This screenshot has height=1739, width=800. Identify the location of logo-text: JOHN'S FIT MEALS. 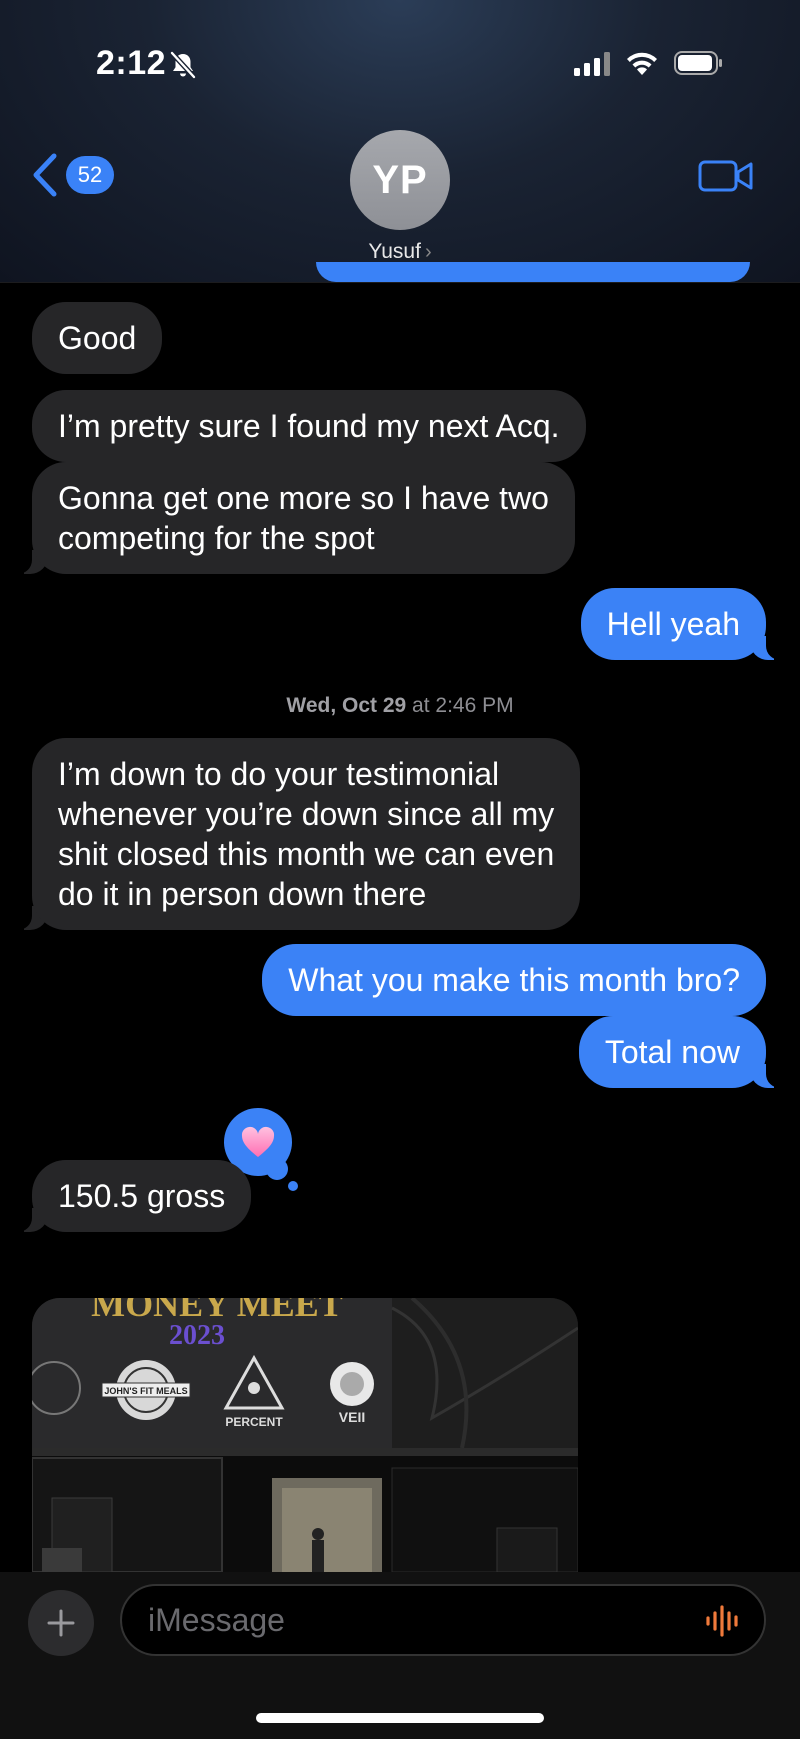
(145, 1391).